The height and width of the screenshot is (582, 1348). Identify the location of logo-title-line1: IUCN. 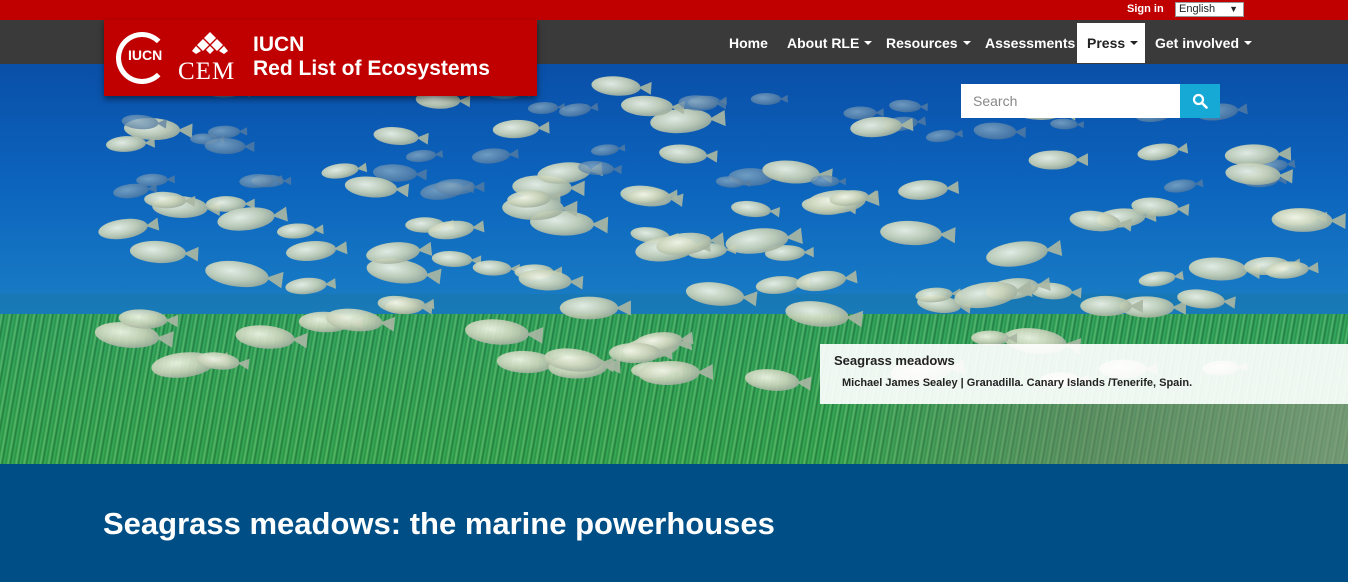
(279, 44).